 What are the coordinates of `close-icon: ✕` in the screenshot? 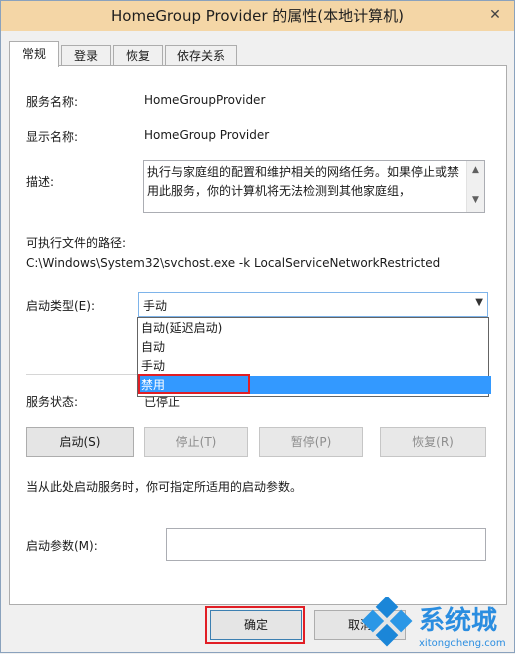 It's located at (495, 15).